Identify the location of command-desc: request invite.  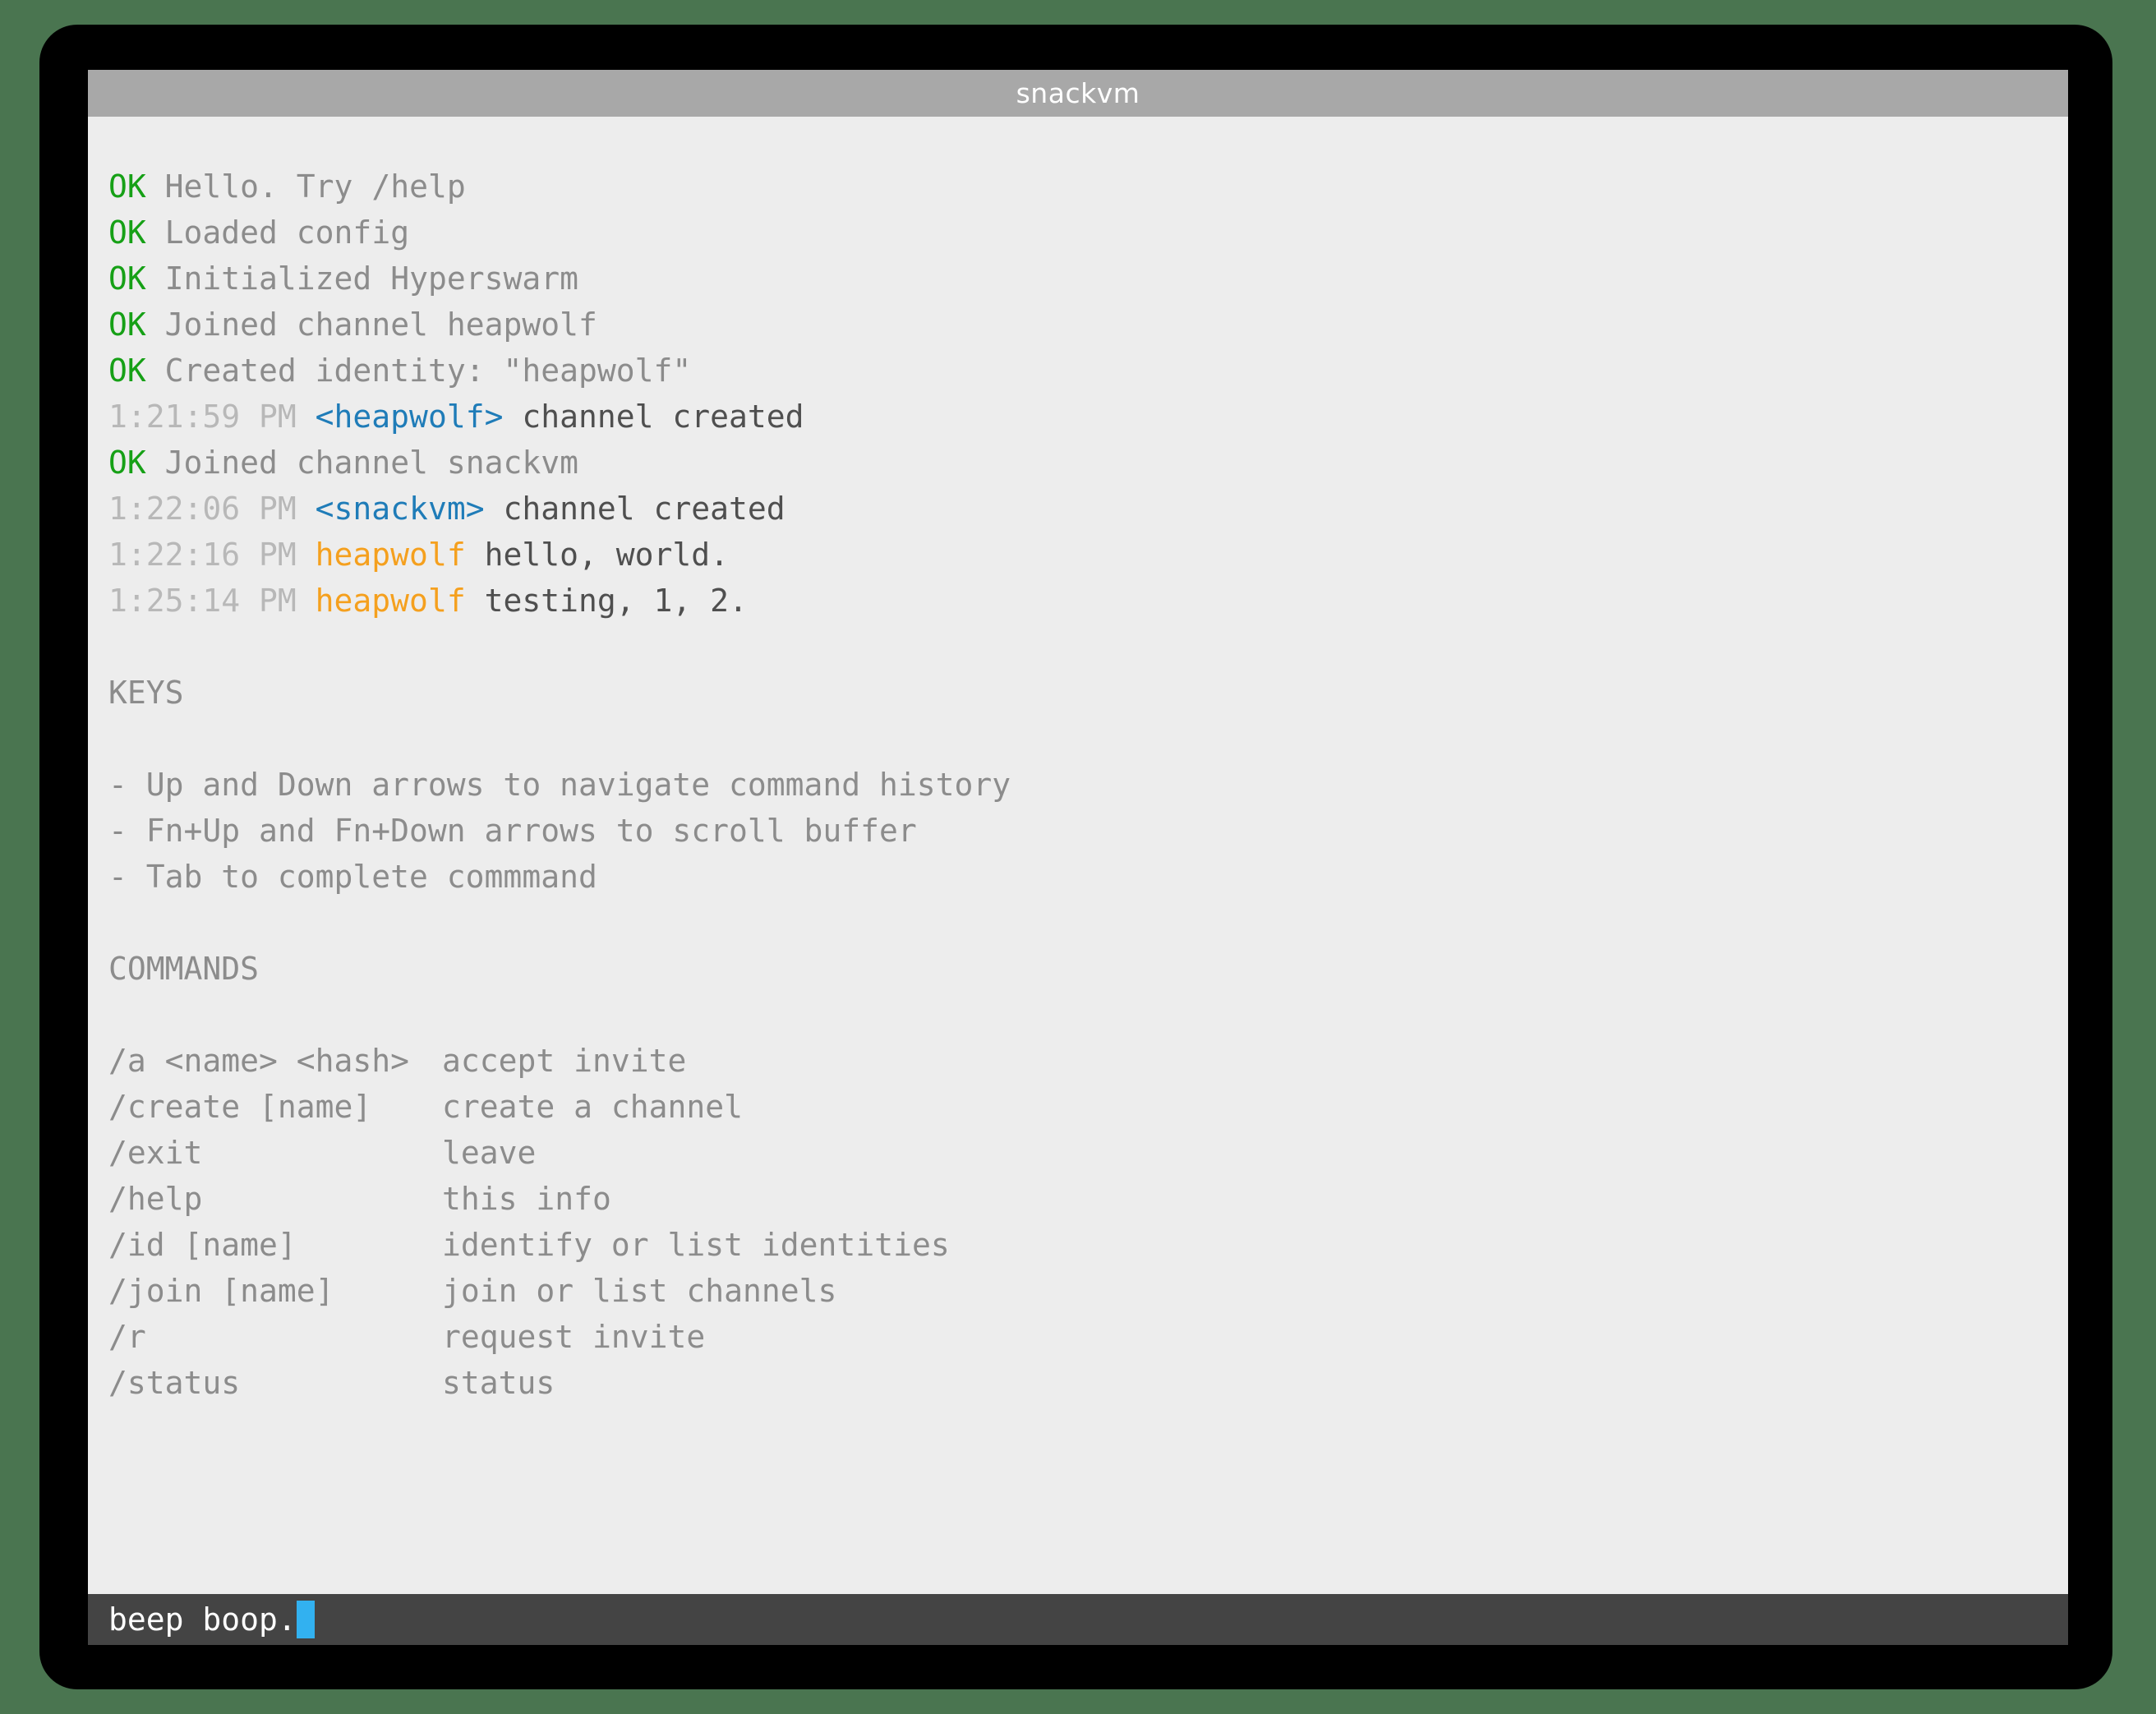
(574, 1337).